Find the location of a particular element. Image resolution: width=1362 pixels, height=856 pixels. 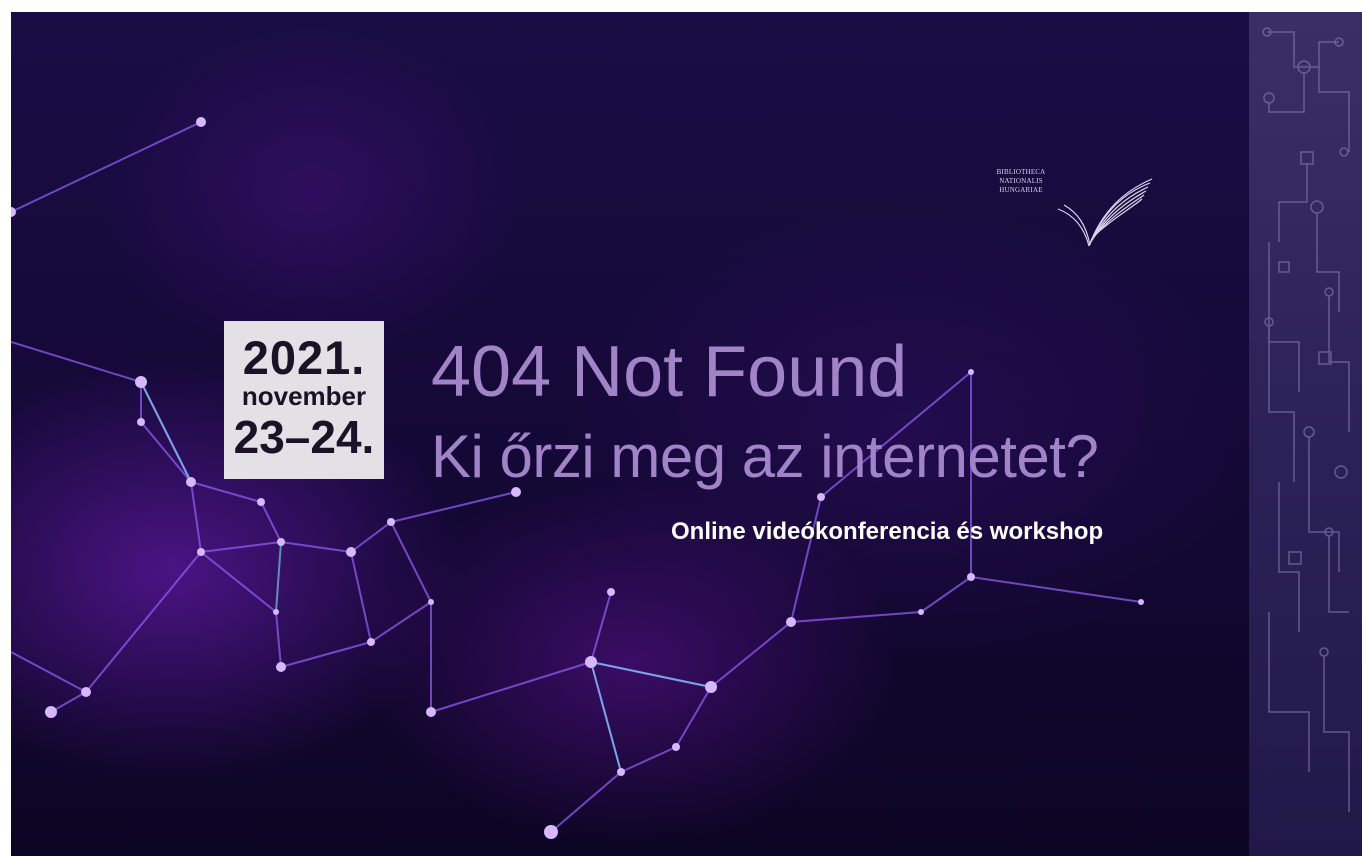

event-year: 2021. is located at coordinates (304, 357).